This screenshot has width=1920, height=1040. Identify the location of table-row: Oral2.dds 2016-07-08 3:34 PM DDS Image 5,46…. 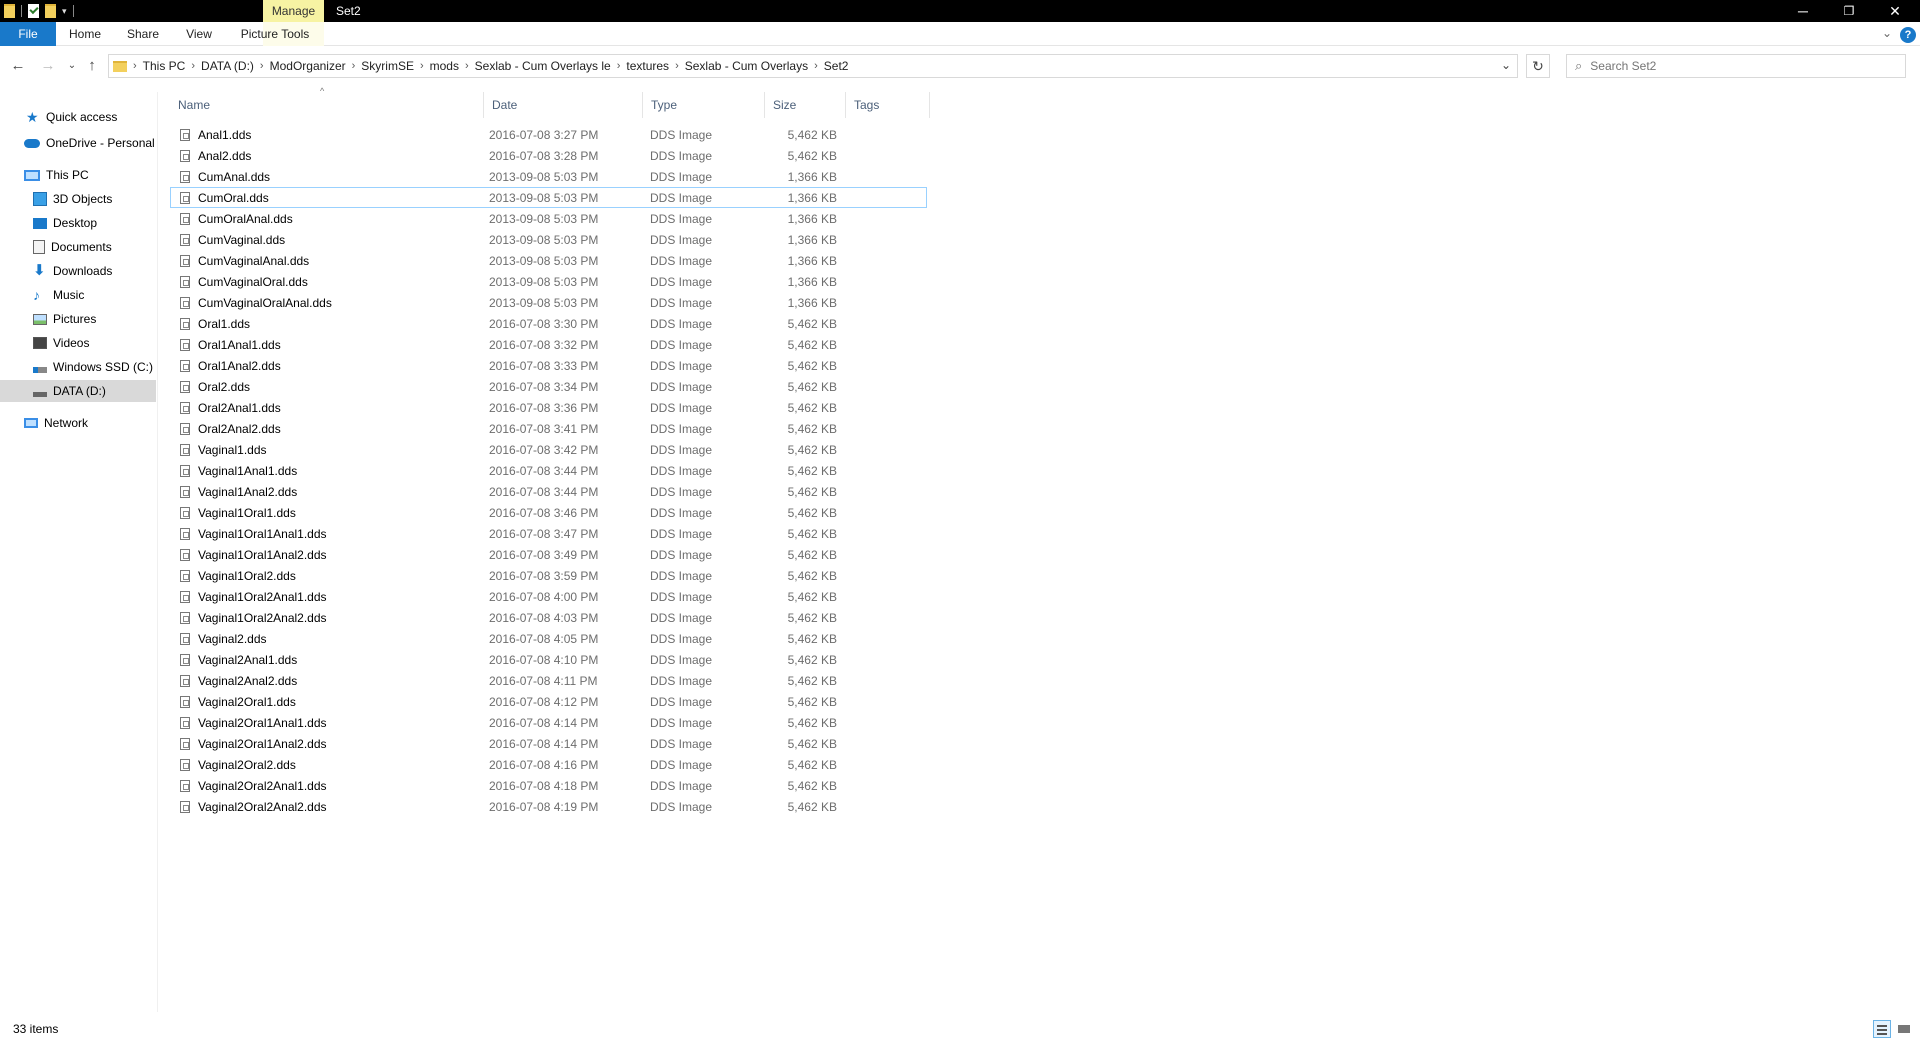
(548, 386).